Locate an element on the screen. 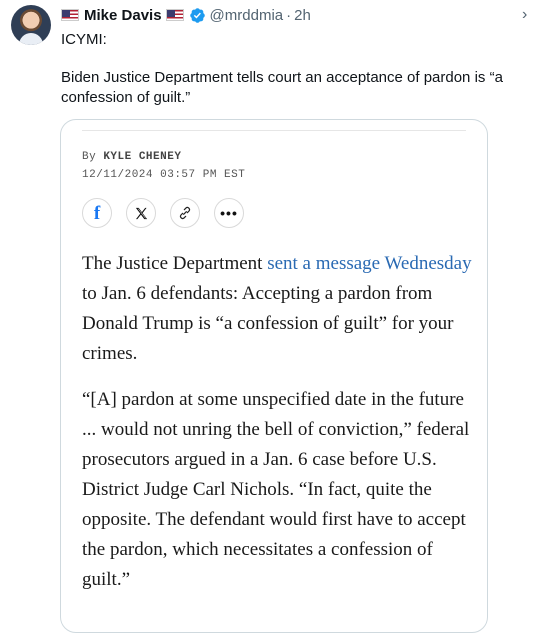 The width and height of the screenshot is (539, 633). x-icon is located at coordinates (141, 213).